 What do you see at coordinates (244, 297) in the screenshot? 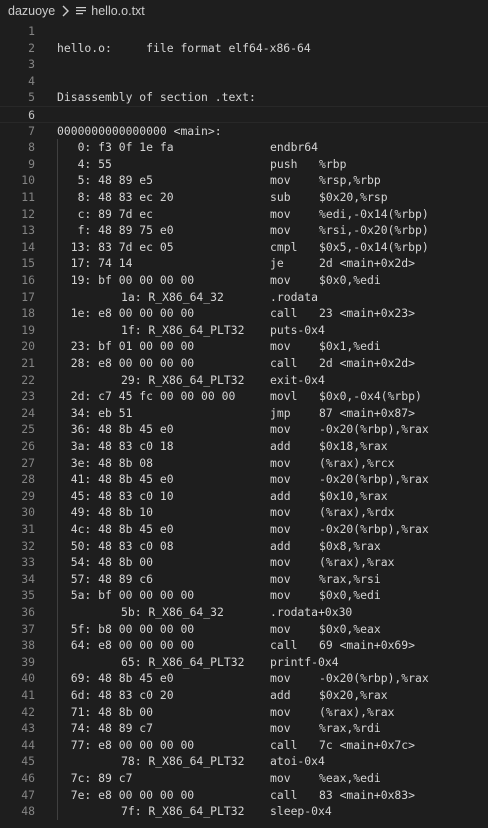
I see `code-line: 17 1a: R_X86_64_32 .rodata` at bounding box center [244, 297].